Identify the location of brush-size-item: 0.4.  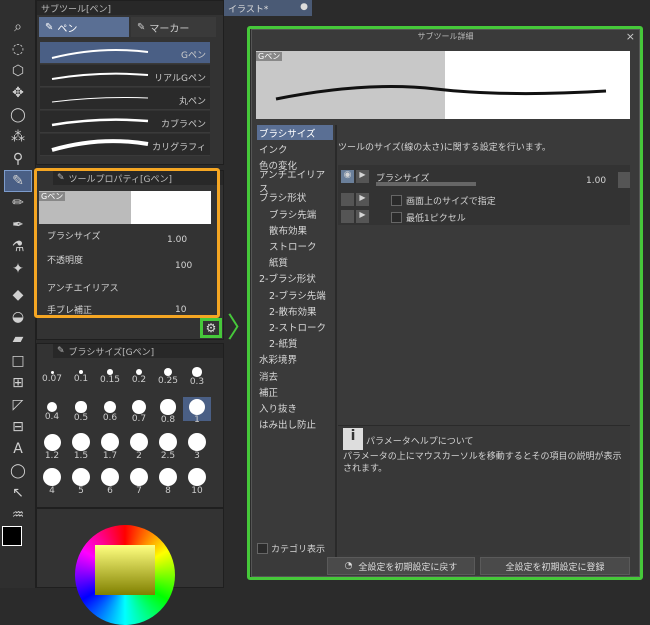
(52, 409).